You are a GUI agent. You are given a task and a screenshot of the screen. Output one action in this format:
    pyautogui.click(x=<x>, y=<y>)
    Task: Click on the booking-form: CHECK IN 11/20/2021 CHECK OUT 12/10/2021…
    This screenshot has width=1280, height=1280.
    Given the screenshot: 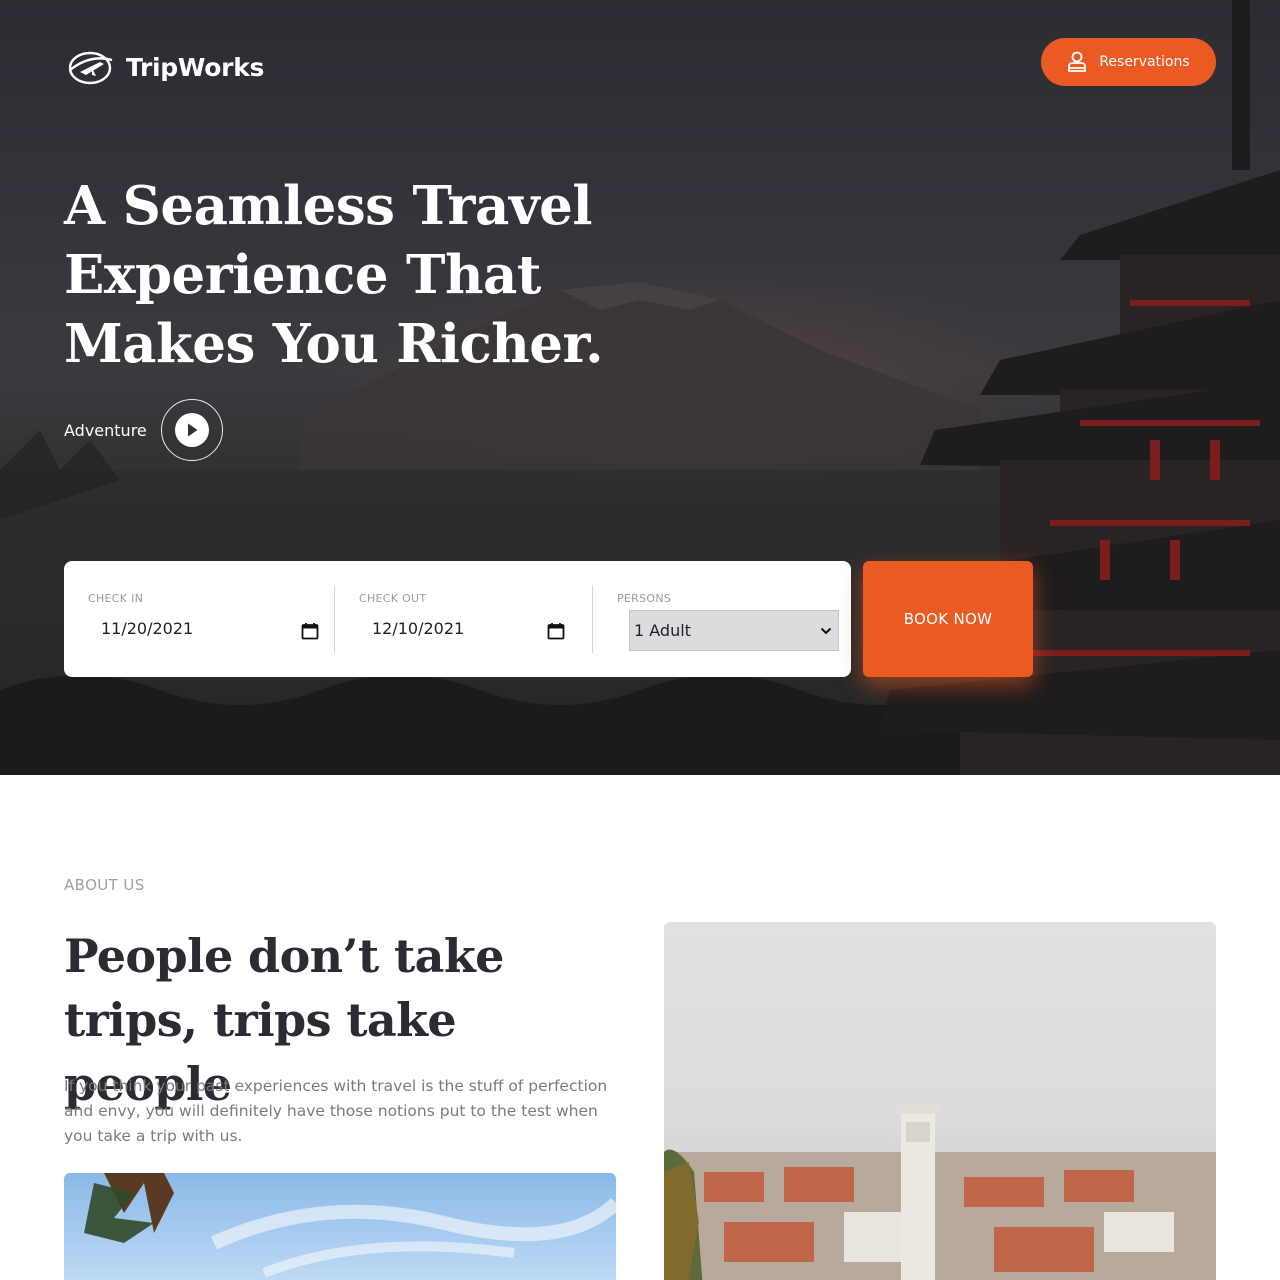 What is the action you would take?
    pyautogui.click(x=457, y=619)
    